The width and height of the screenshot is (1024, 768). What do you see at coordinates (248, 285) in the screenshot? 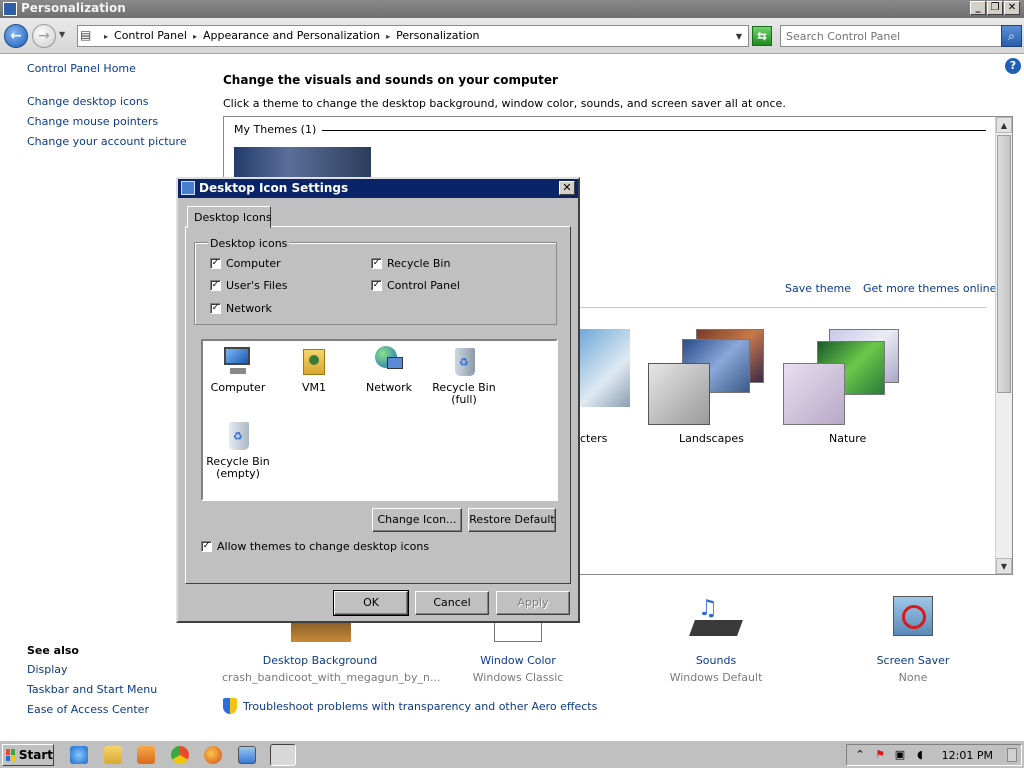
I see `users-files-checkbox: ✓ User's Files` at bounding box center [248, 285].